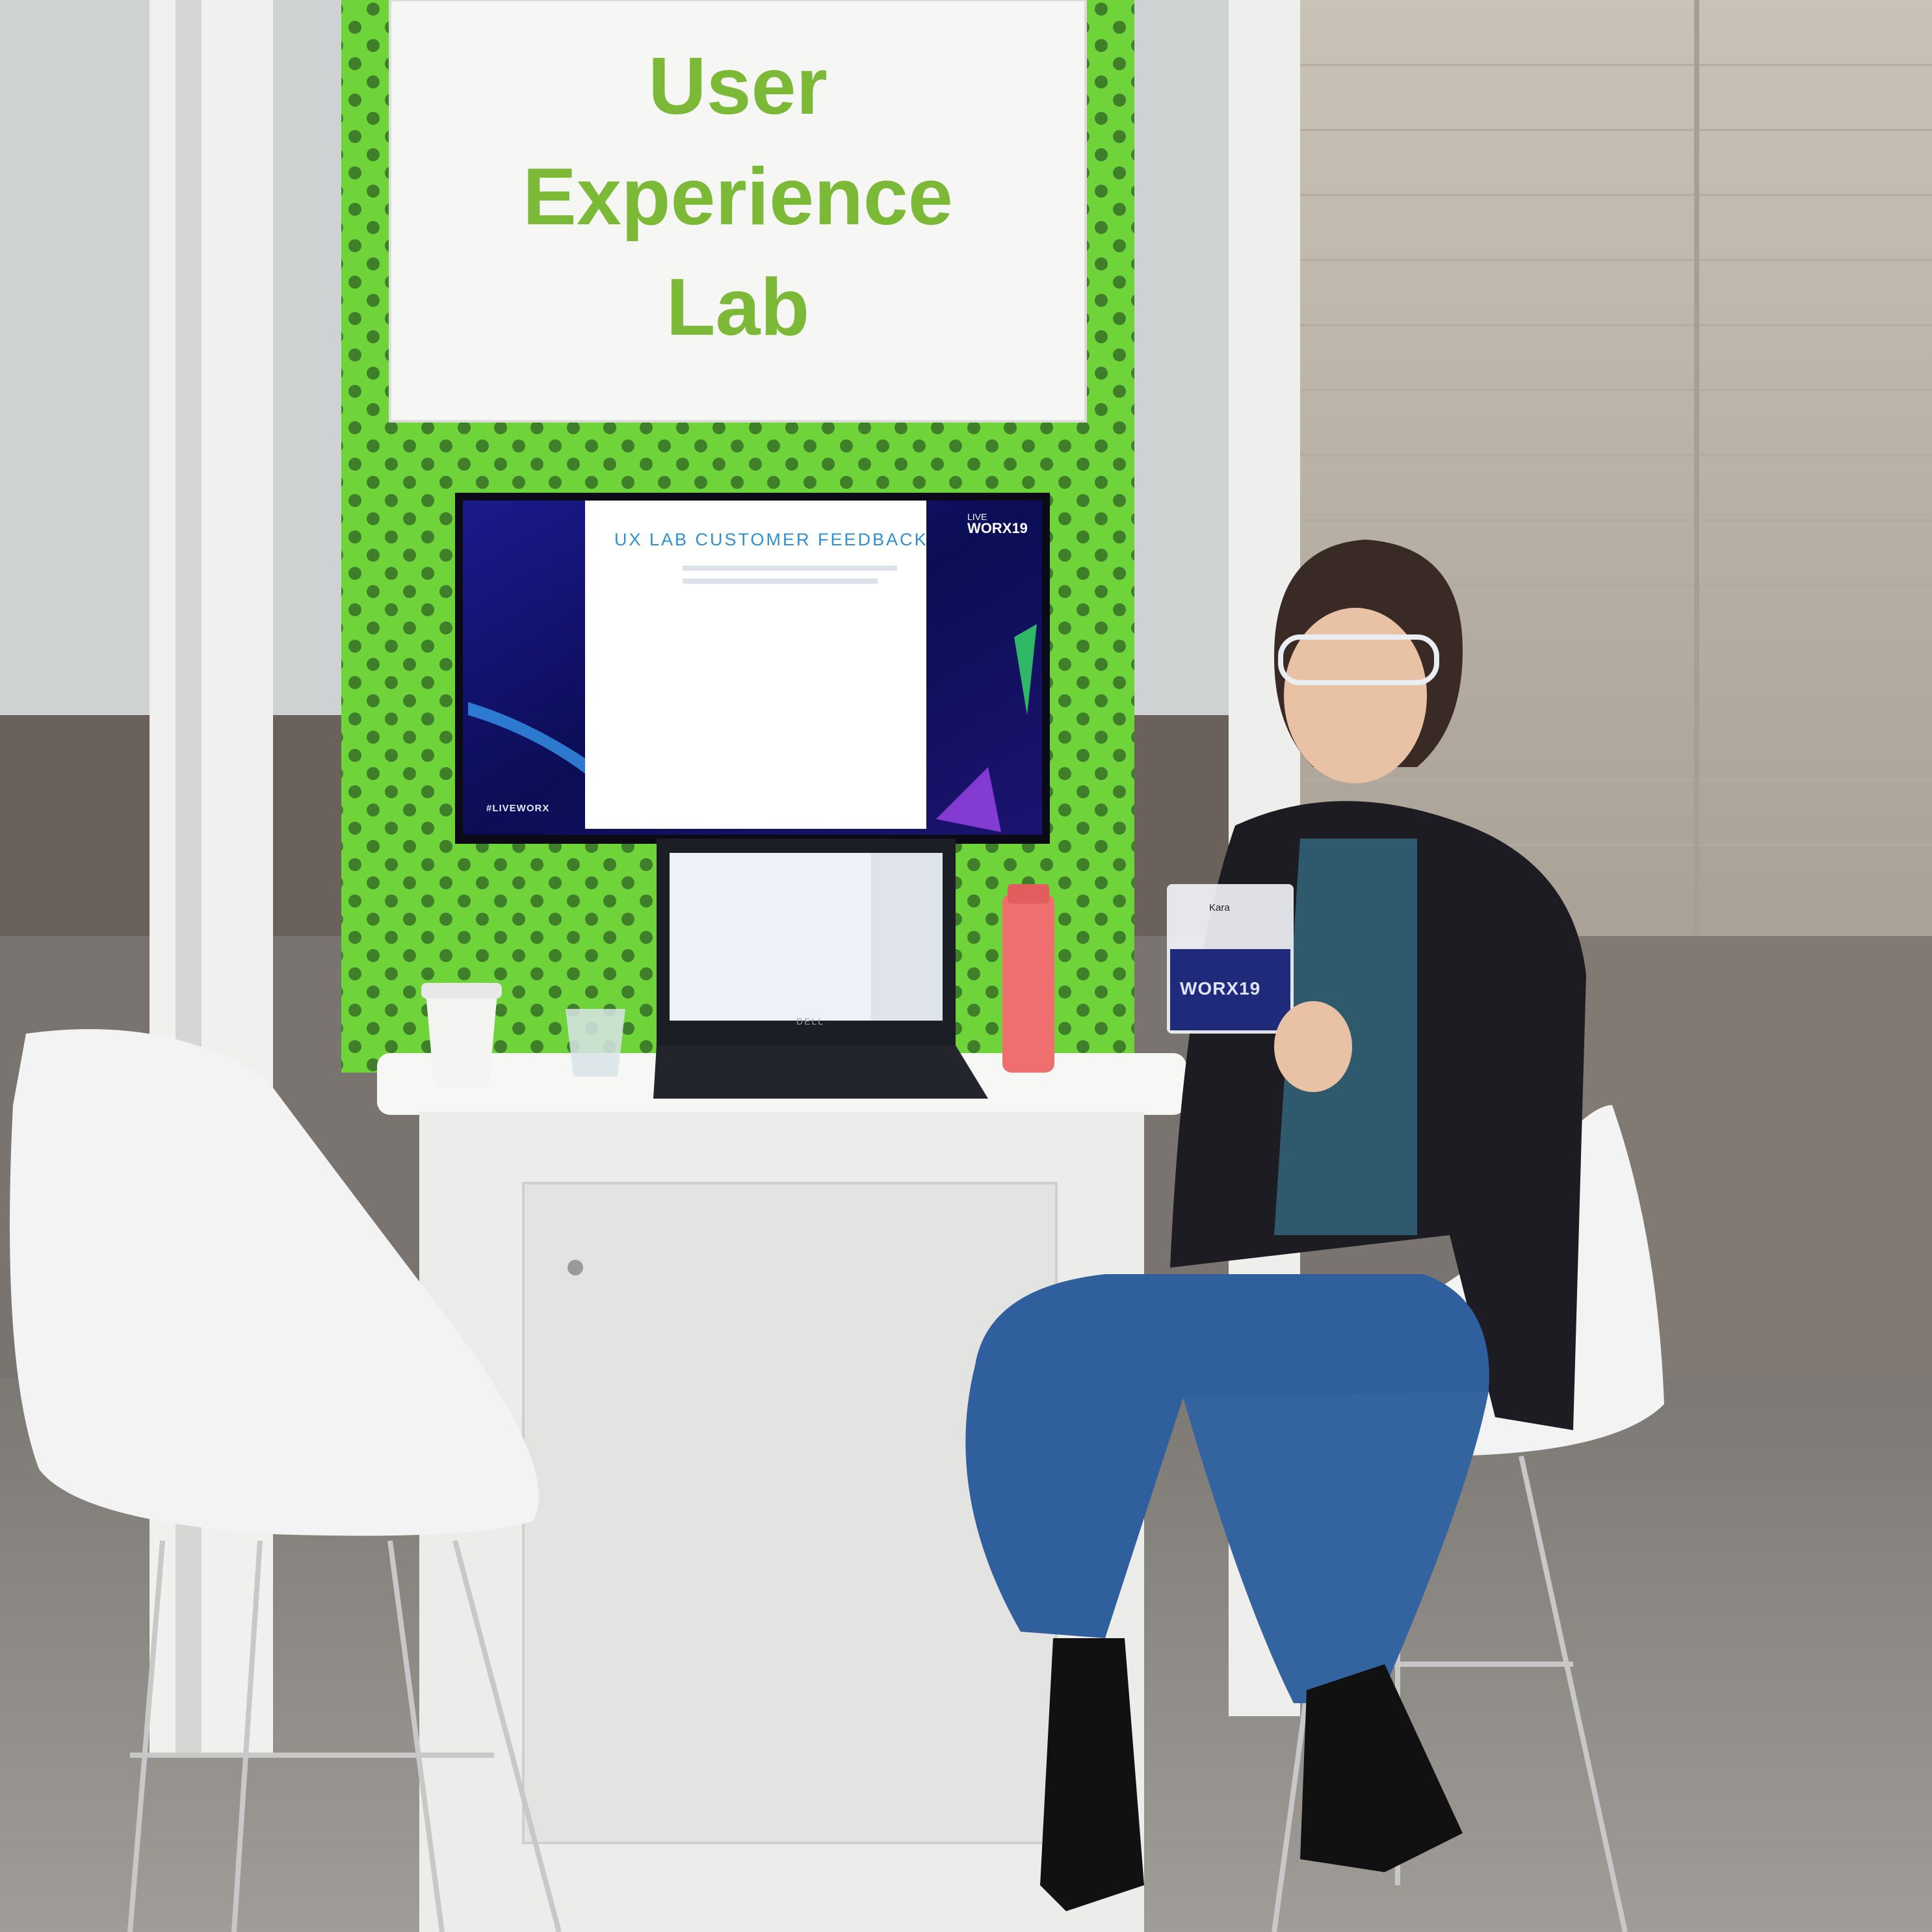 This screenshot has width=1932, height=1932. What do you see at coordinates (461, 1040) in the screenshot?
I see `coffee-cup` at bounding box center [461, 1040].